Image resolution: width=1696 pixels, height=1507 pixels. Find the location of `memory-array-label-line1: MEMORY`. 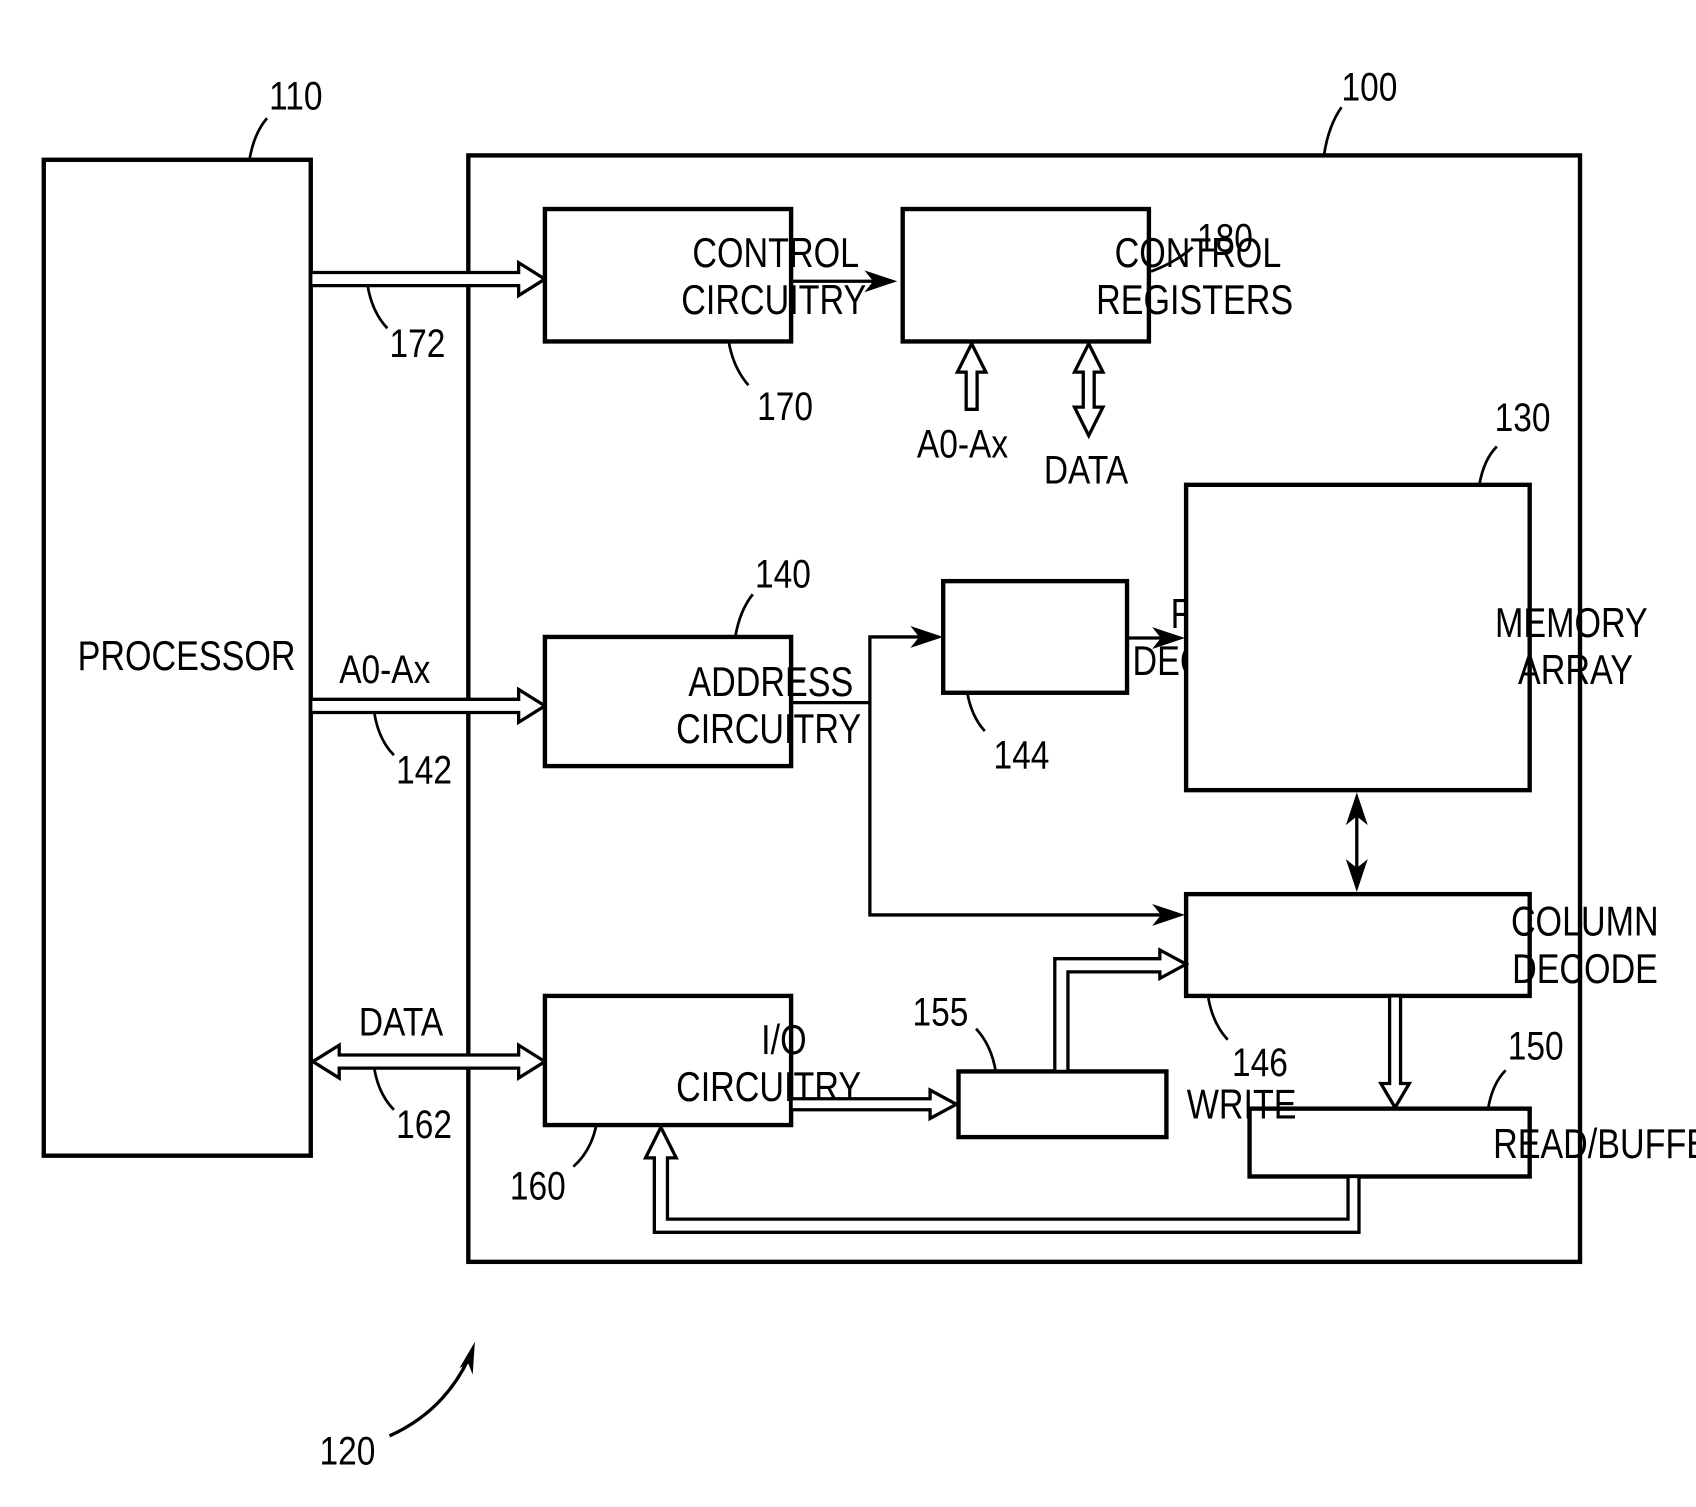

memory-array-label-line1: MEMORY is located at coordinates (1571, 624).